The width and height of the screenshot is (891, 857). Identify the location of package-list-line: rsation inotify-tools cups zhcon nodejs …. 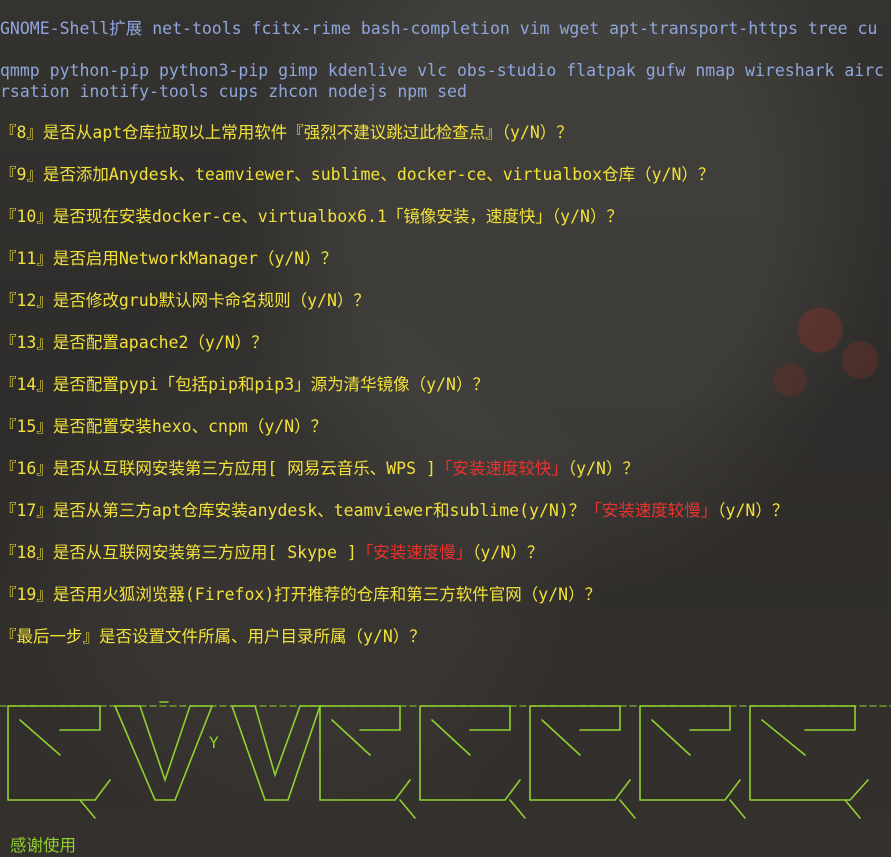
(233, 91).